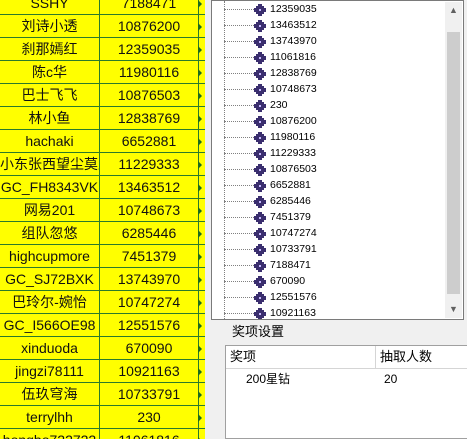 This screenshot has width=467, height=439. Describe the element at coordinates (453, 309) in the screenshot. I see `scroll-down-arrow-icon: ▼` at that location.